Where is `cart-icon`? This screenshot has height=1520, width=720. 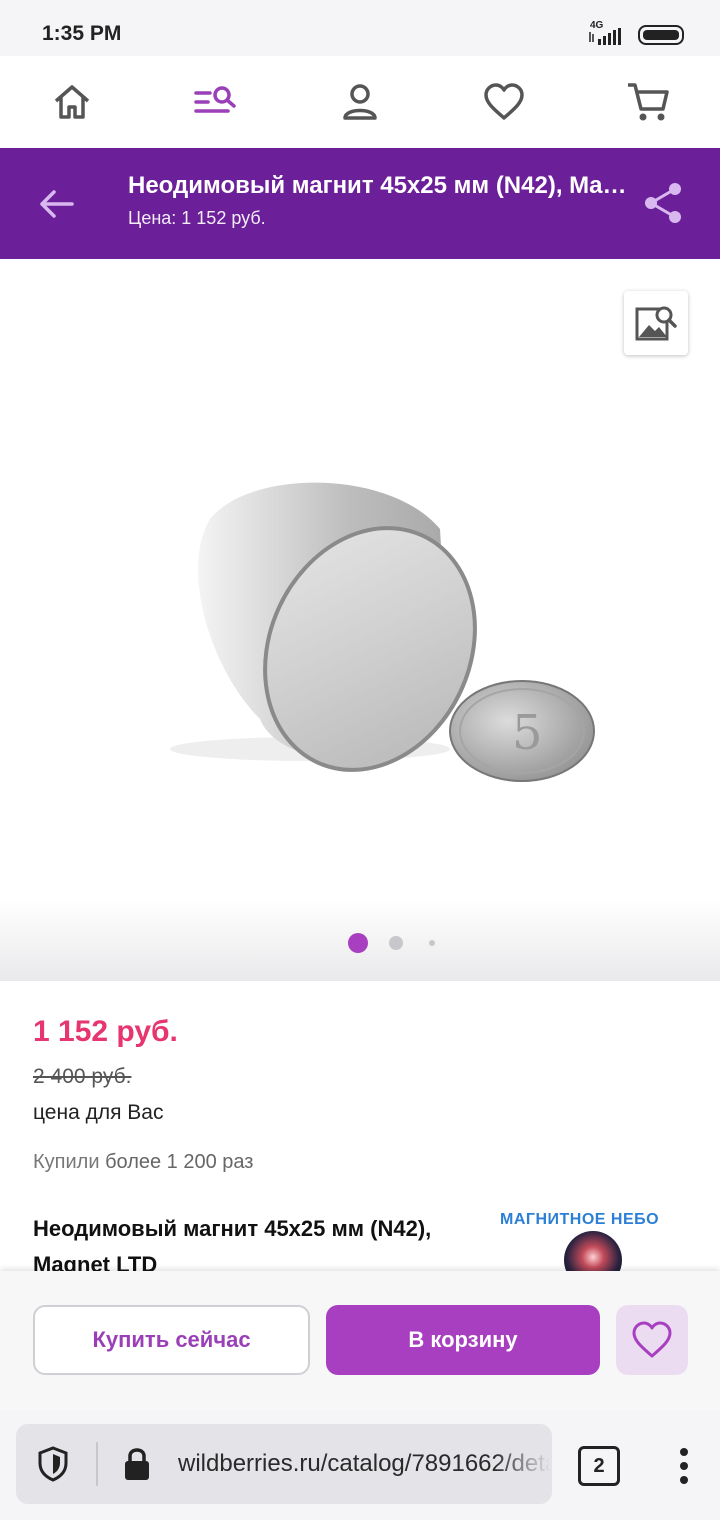
cart-icon is located at coordinates (648, 102).